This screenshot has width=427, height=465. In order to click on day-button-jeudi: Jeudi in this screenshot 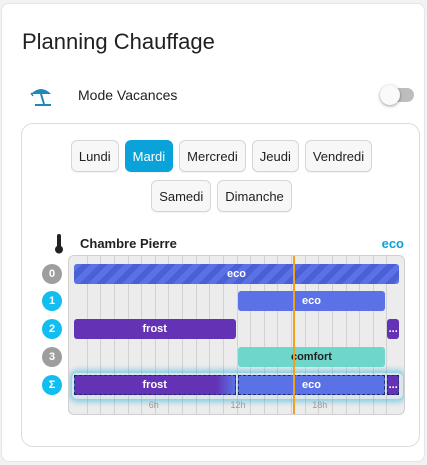, I will do `click(275, 156)`.